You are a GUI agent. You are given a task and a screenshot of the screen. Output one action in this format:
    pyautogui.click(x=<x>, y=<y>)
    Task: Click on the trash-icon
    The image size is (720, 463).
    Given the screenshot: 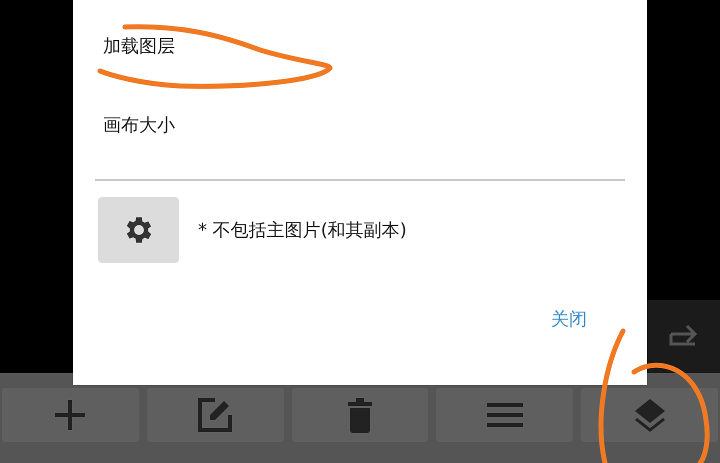 What is the action you would take?
    pyautogui.click(x=360, y=415)
    